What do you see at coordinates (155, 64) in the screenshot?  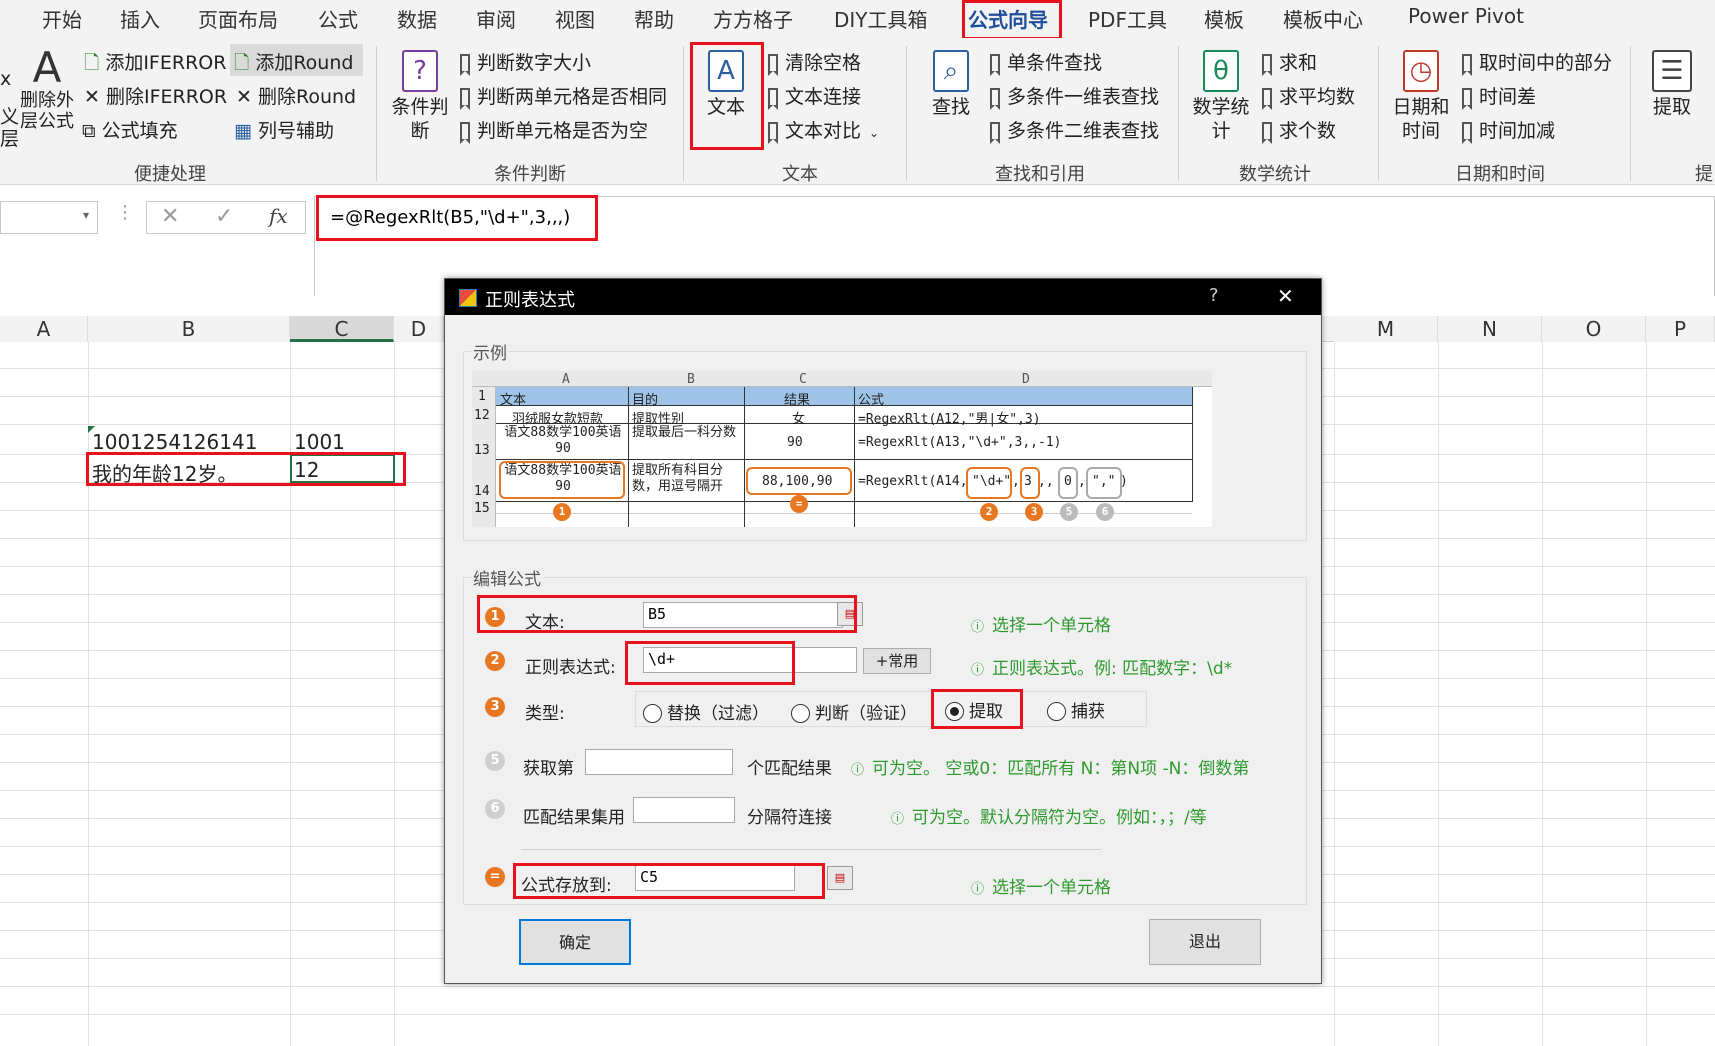 I see `add-iferror-button: 🗋 添加IFERROR` at bounding box center [155, 64].